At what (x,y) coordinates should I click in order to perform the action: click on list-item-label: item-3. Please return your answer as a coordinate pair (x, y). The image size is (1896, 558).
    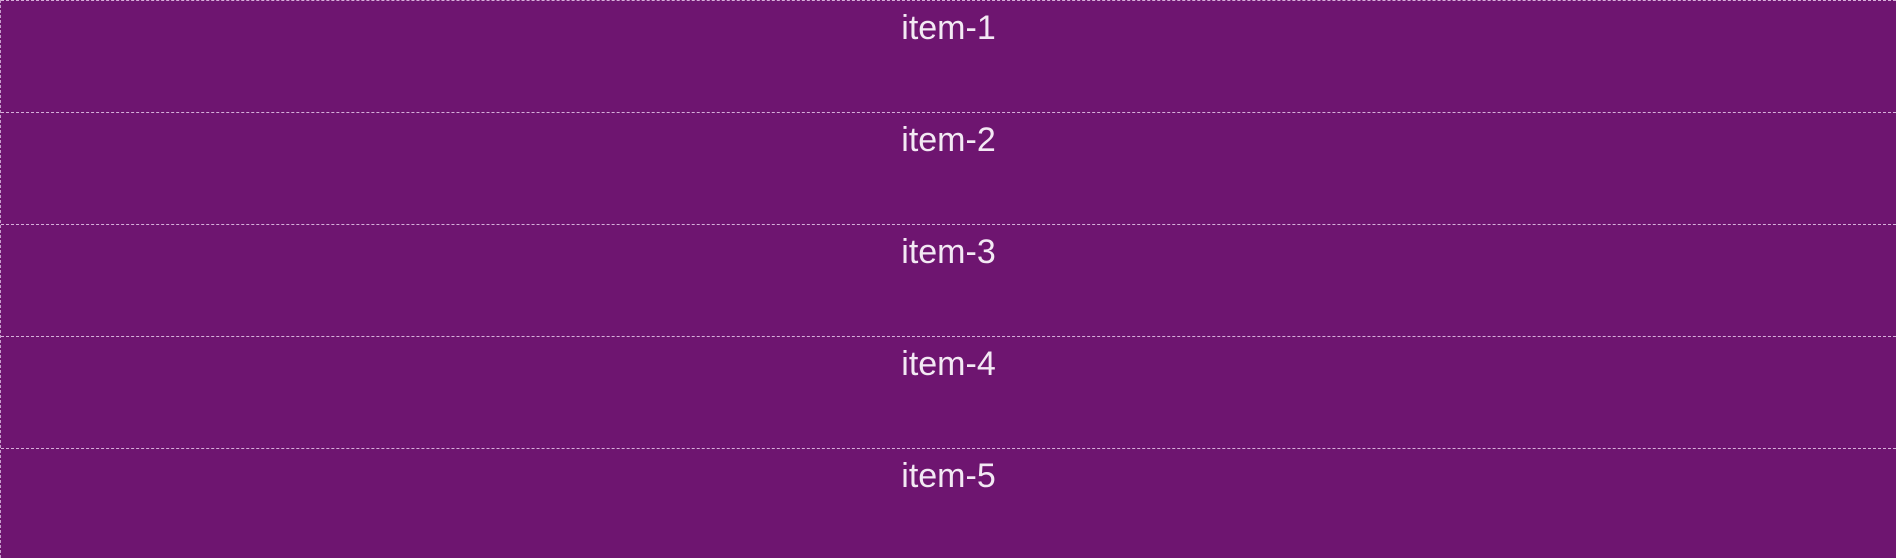
    Looking at the image, I should click on (948, 252).